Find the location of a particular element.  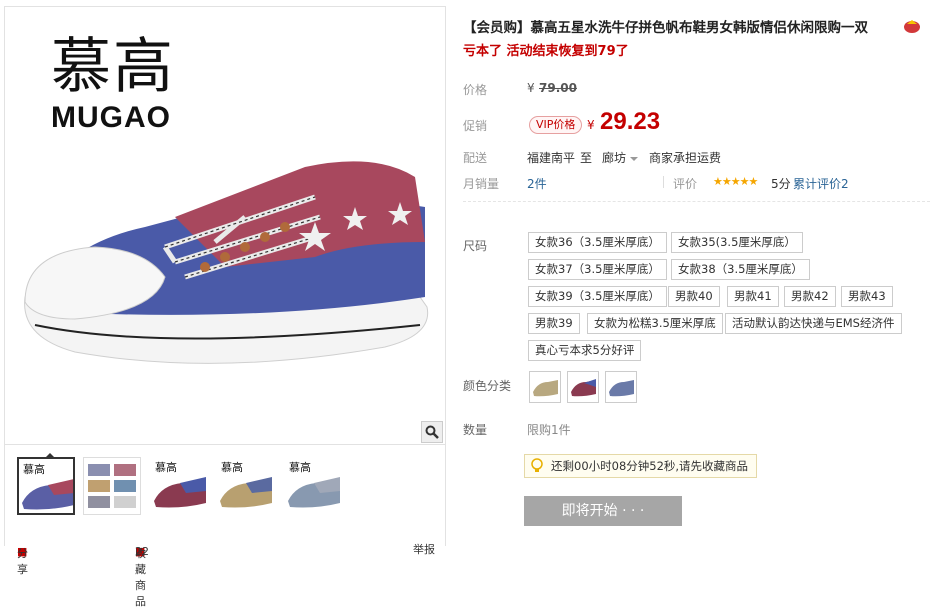

thumbnail-1: 慕高 is located at coordinates (46, 486).